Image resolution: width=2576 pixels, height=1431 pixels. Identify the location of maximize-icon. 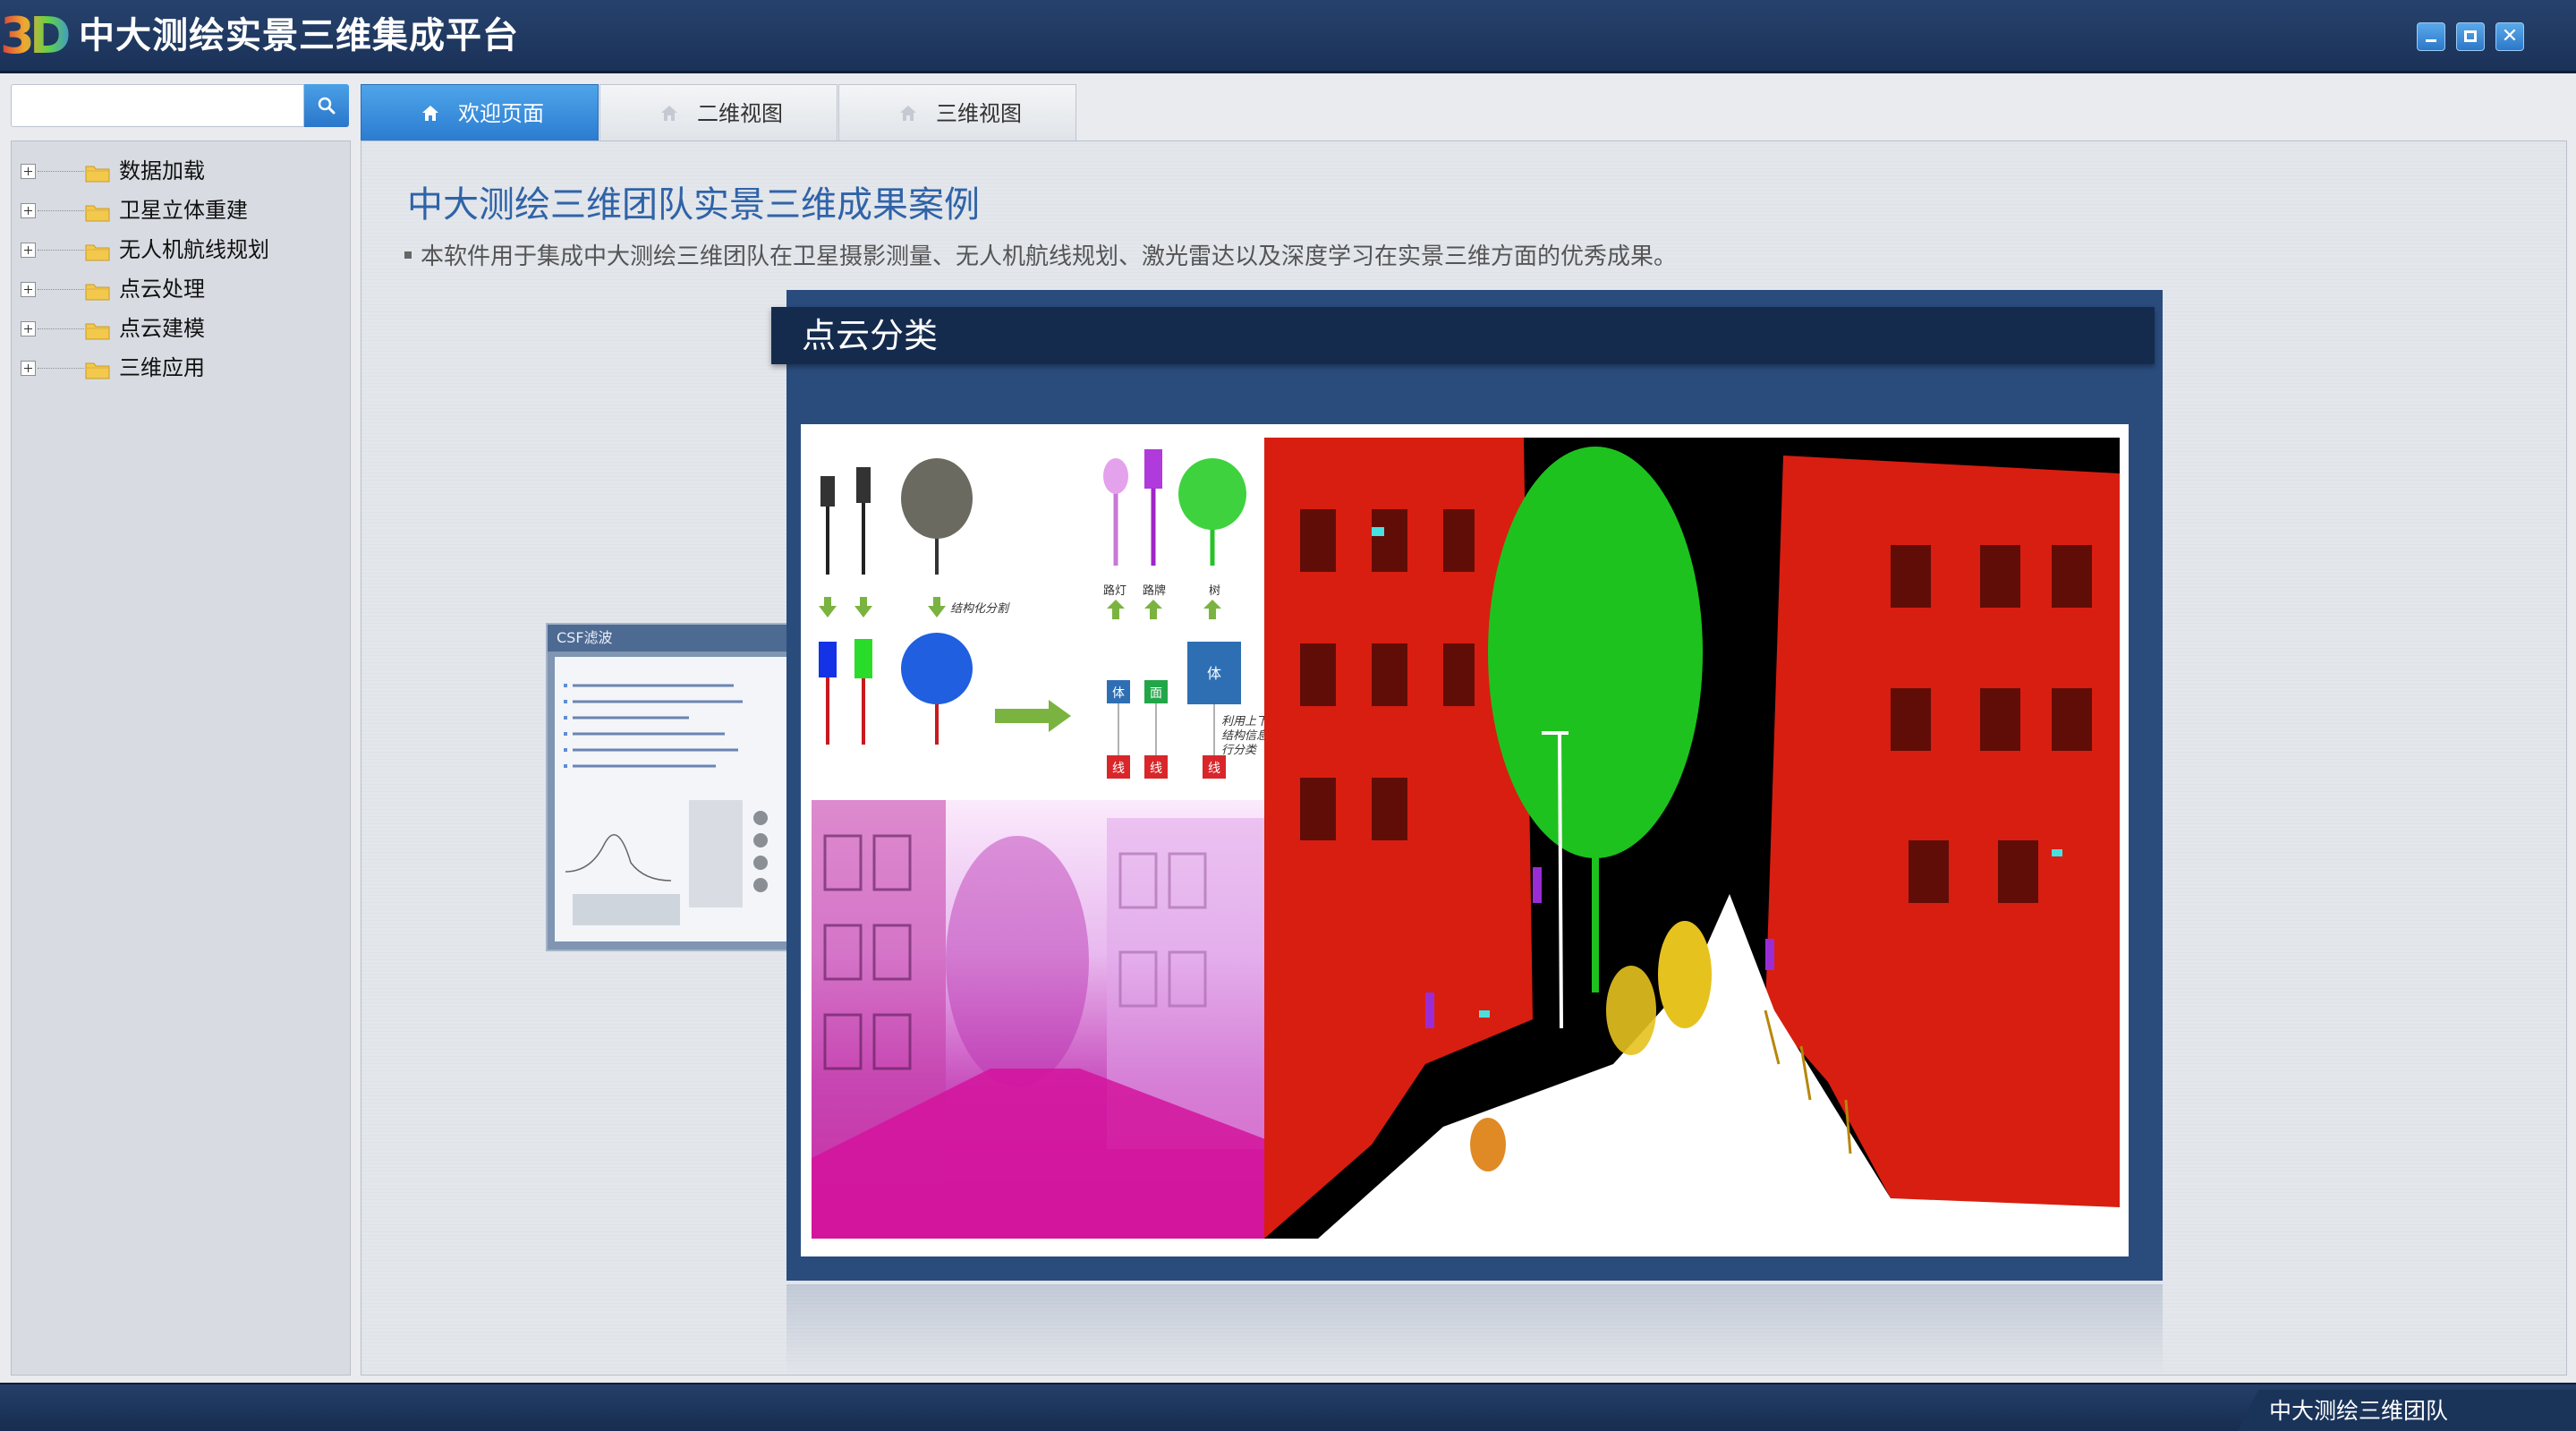
(2470, 36).